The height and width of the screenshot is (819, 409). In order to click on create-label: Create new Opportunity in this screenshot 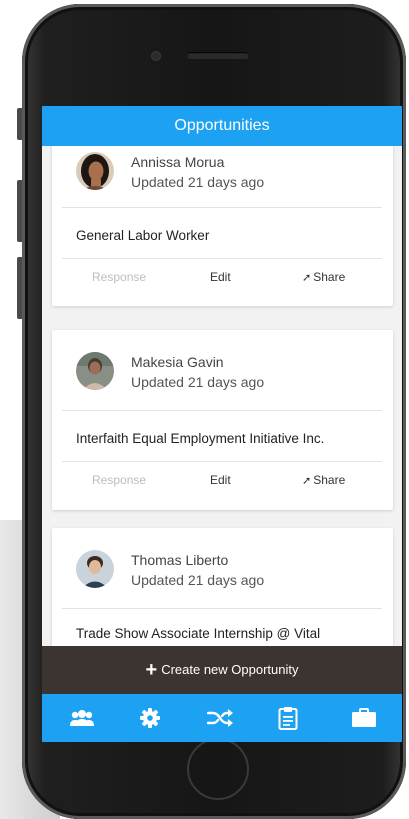, I will do `click(230, 669)`.